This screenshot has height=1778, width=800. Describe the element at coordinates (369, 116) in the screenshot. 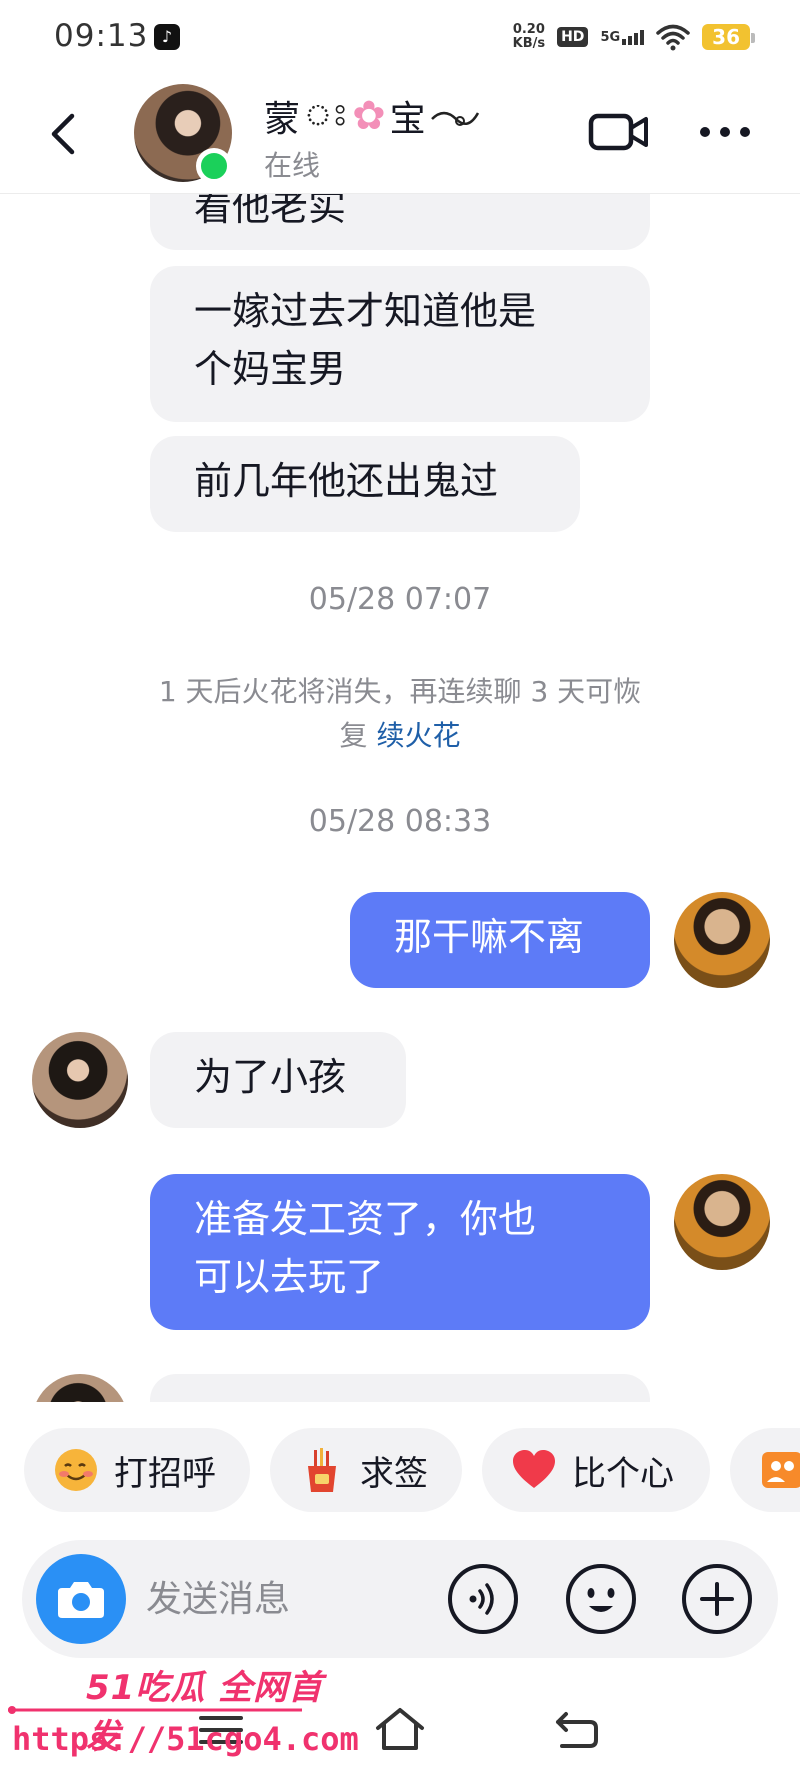

I see `flower-icon: ✿` at that location.